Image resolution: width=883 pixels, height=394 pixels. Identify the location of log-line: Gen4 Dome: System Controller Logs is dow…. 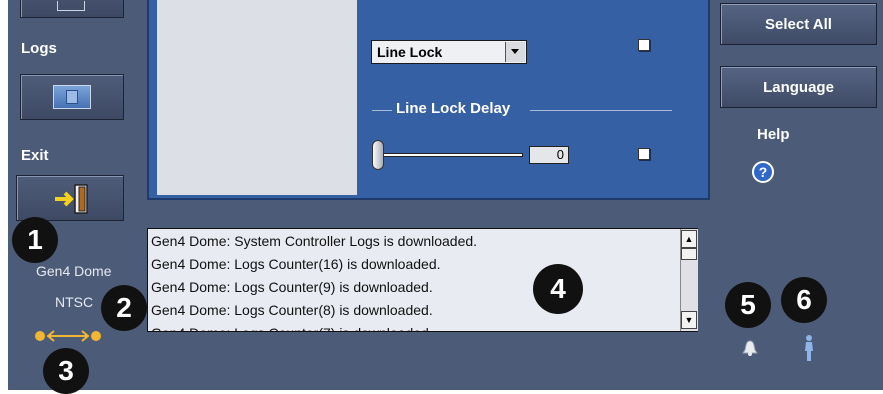
(314, 241).